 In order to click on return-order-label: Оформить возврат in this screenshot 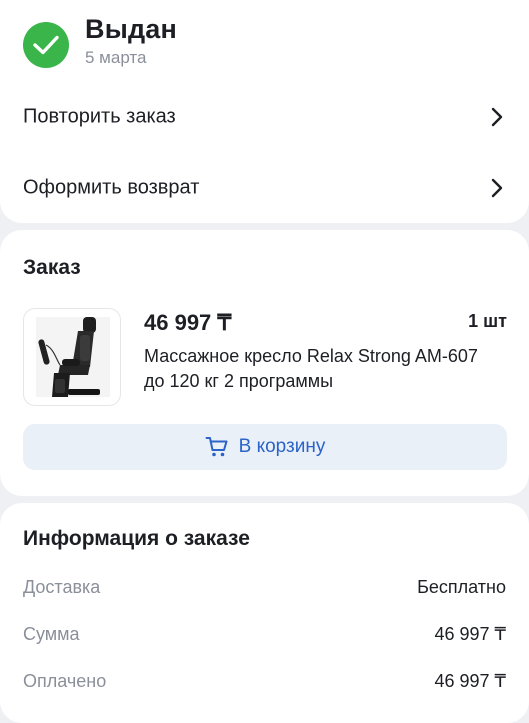, I will do `click(111, 187)`.